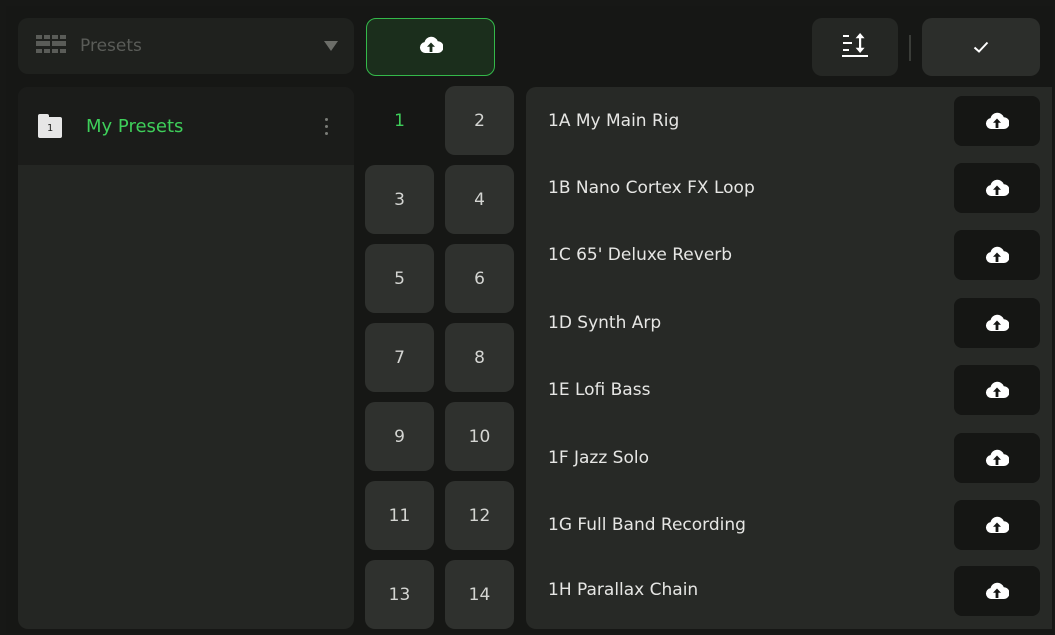  Describe the element at coordinates (479, 199) in the screenshot. I see `bank-button-4: 4` at that location.